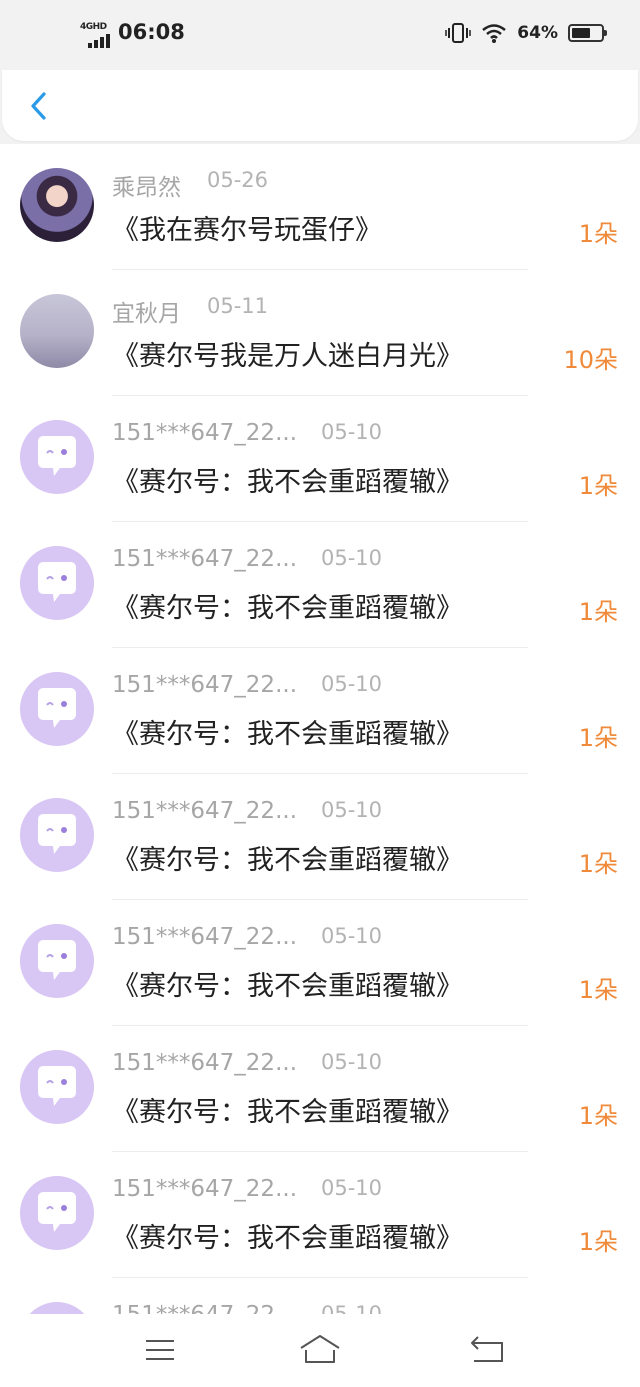  What do you see at coordinates (494, 33) in the screenshot?
I see `wifi-icon` at bounding box center [494, 33].